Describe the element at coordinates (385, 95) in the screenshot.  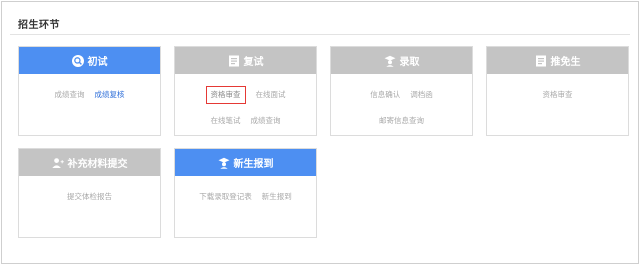
I see `link-info-confirm: 信息确认` at that location.